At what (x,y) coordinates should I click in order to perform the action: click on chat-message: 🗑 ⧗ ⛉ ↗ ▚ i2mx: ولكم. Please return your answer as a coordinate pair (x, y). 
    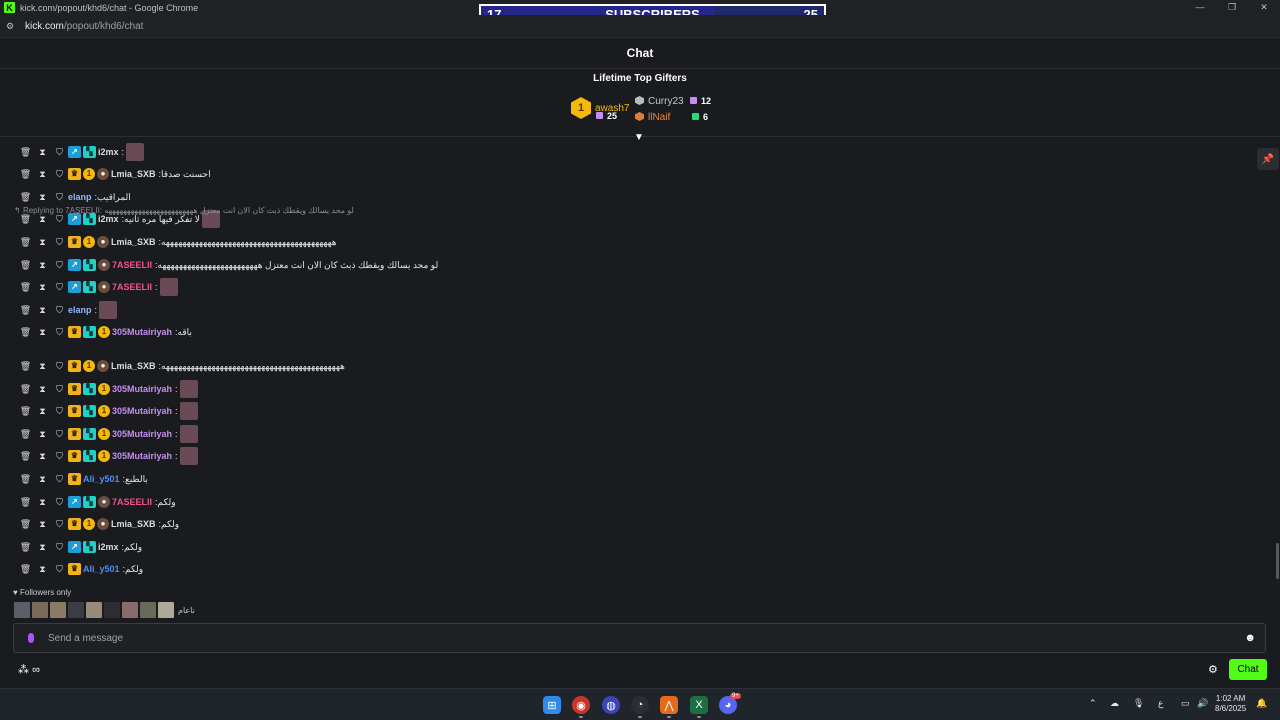
    Looking at the image, I should click on (79, 547).